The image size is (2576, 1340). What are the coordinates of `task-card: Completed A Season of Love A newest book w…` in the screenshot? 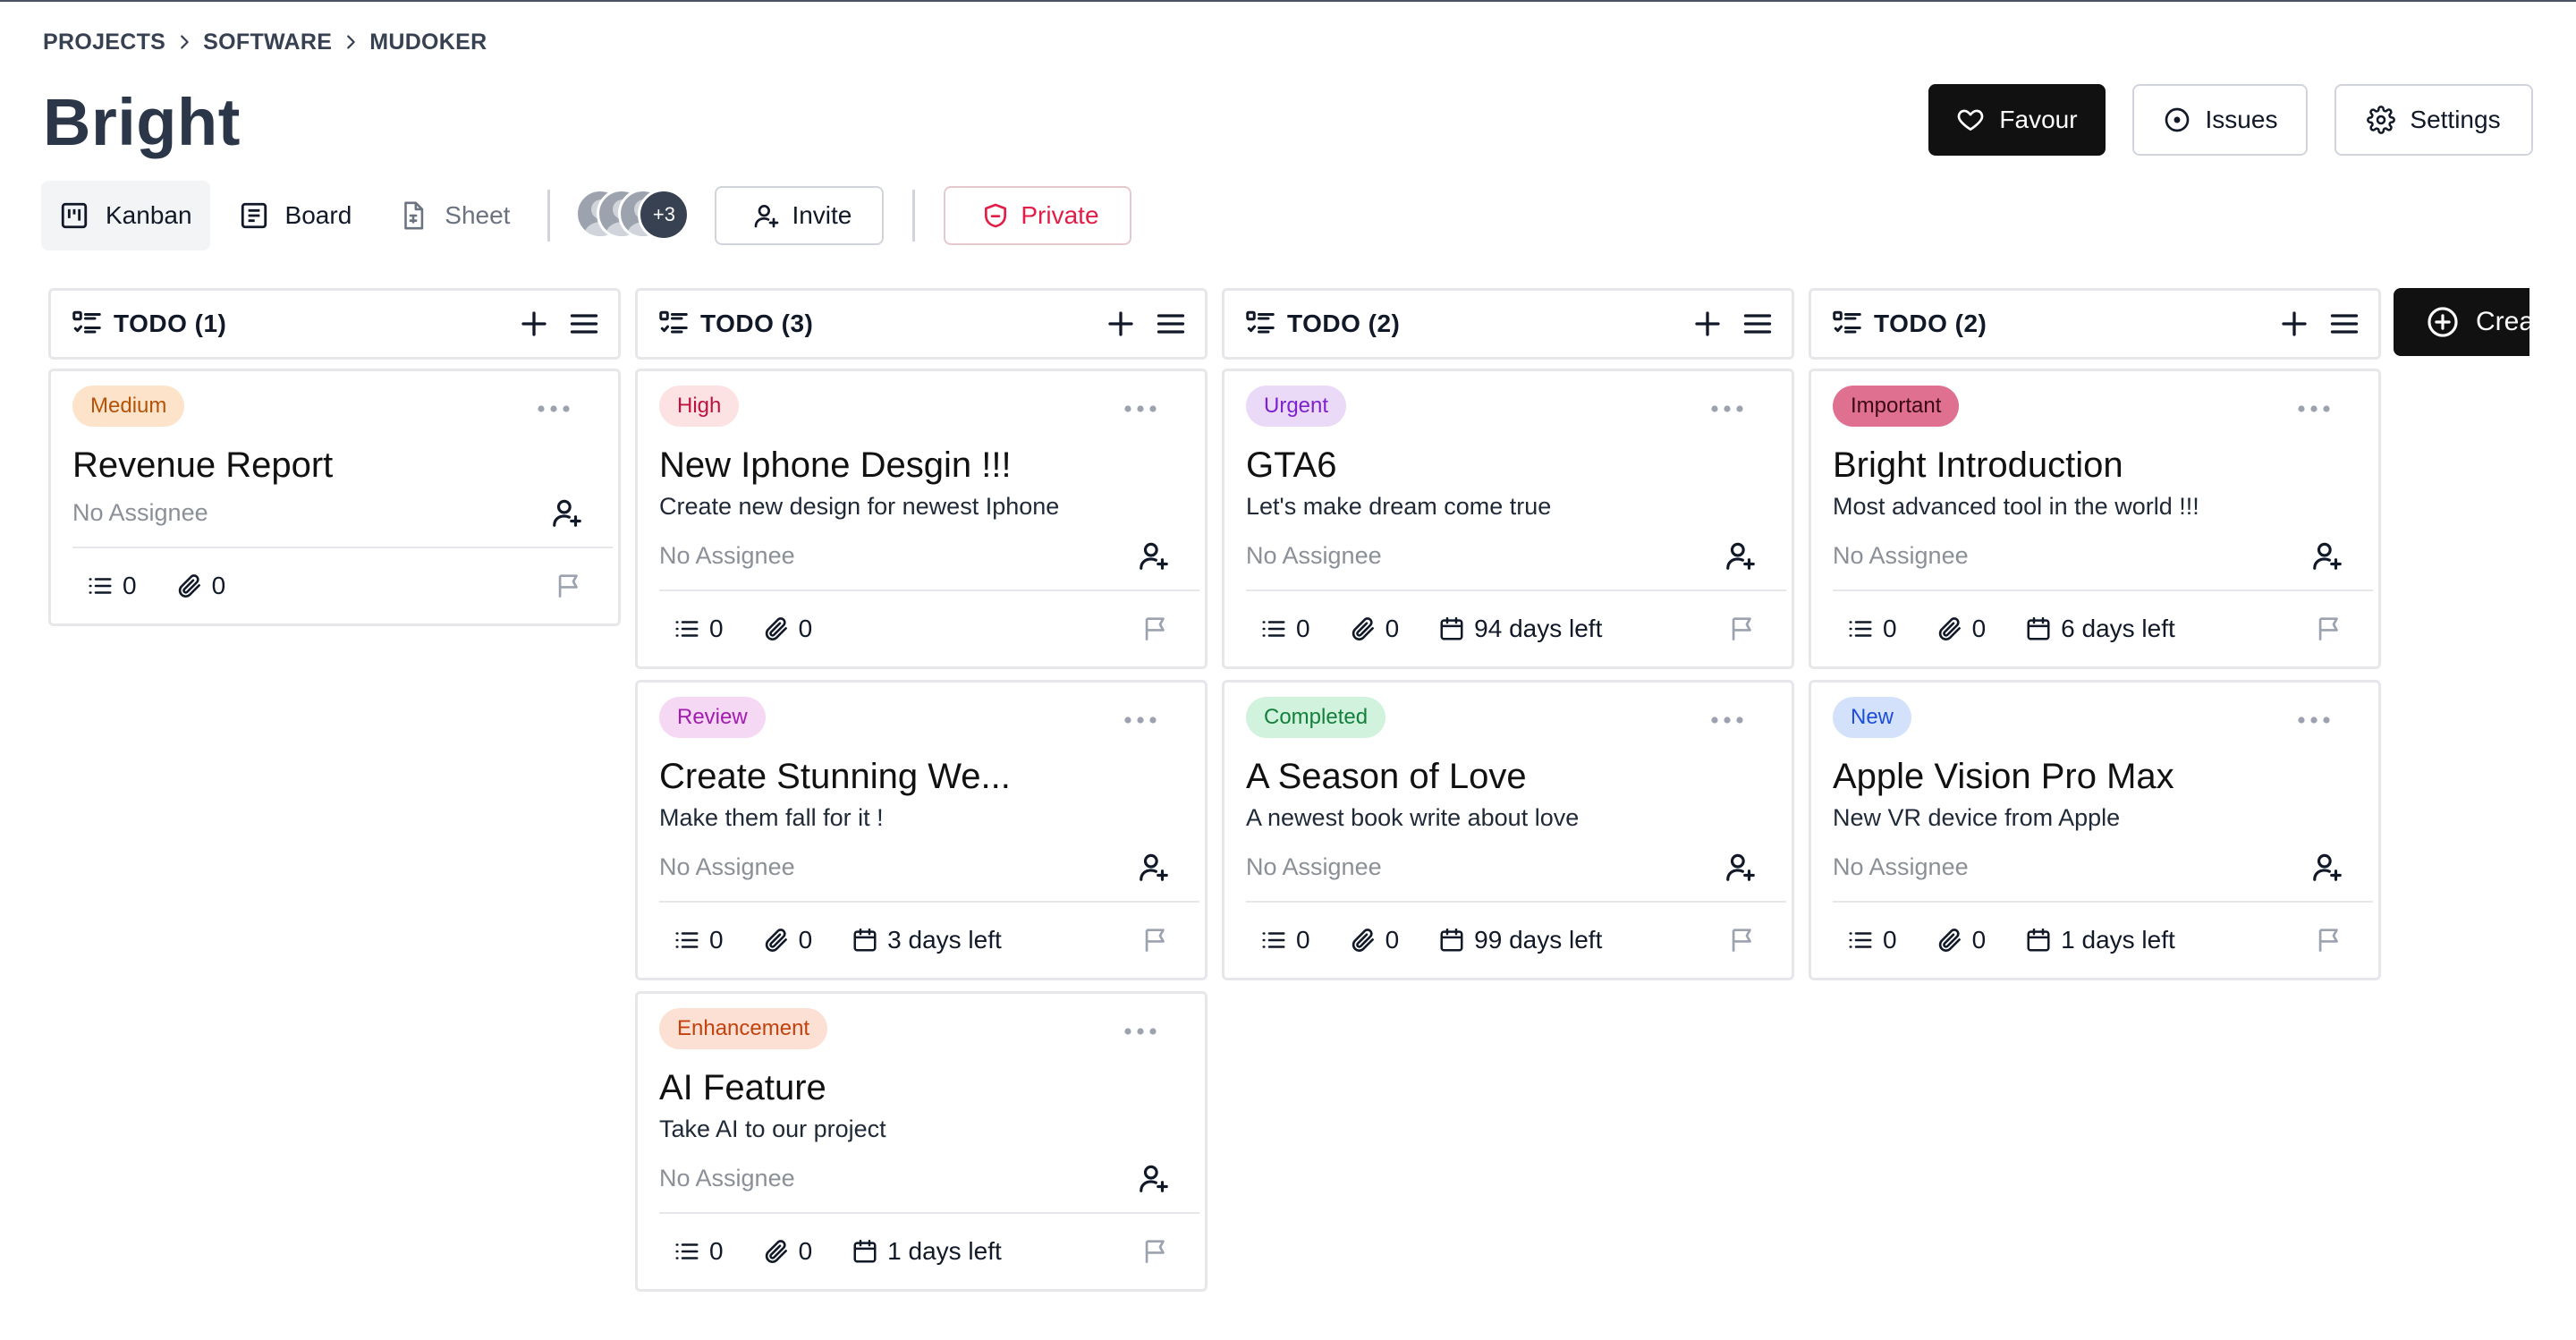 It's located at (1508, 830).